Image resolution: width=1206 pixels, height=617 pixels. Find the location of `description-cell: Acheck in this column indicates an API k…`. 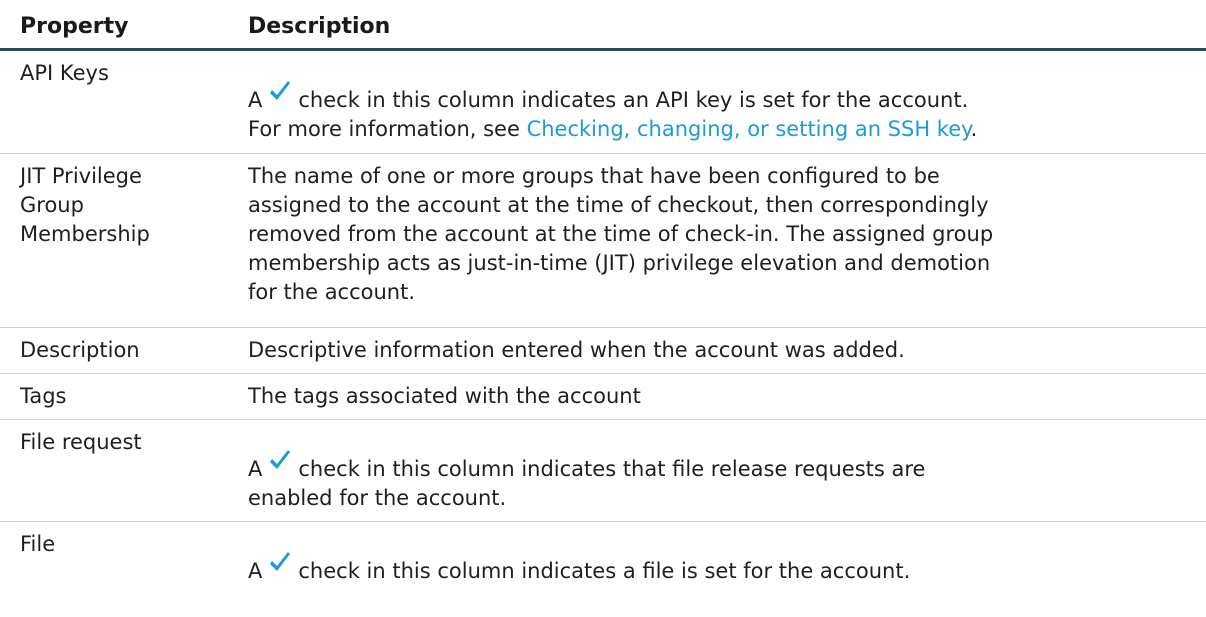

description-cell: Acheck in this column indicates an API k… is located at coordinates (727, 102).